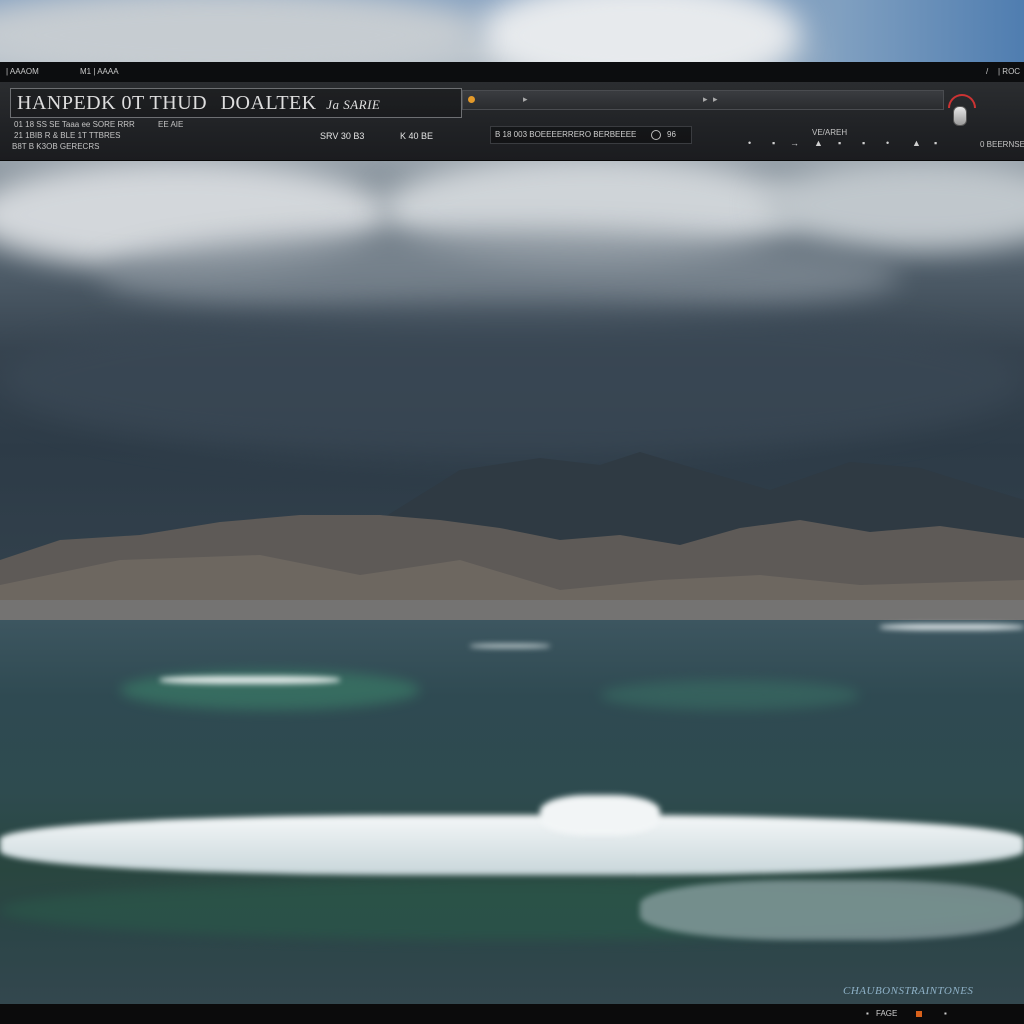 This screenshot has width=1024, height=1024. Describe the element at coordinates (1009, 72) in the screenshot. I see `menu-item: | ROC` at that location.